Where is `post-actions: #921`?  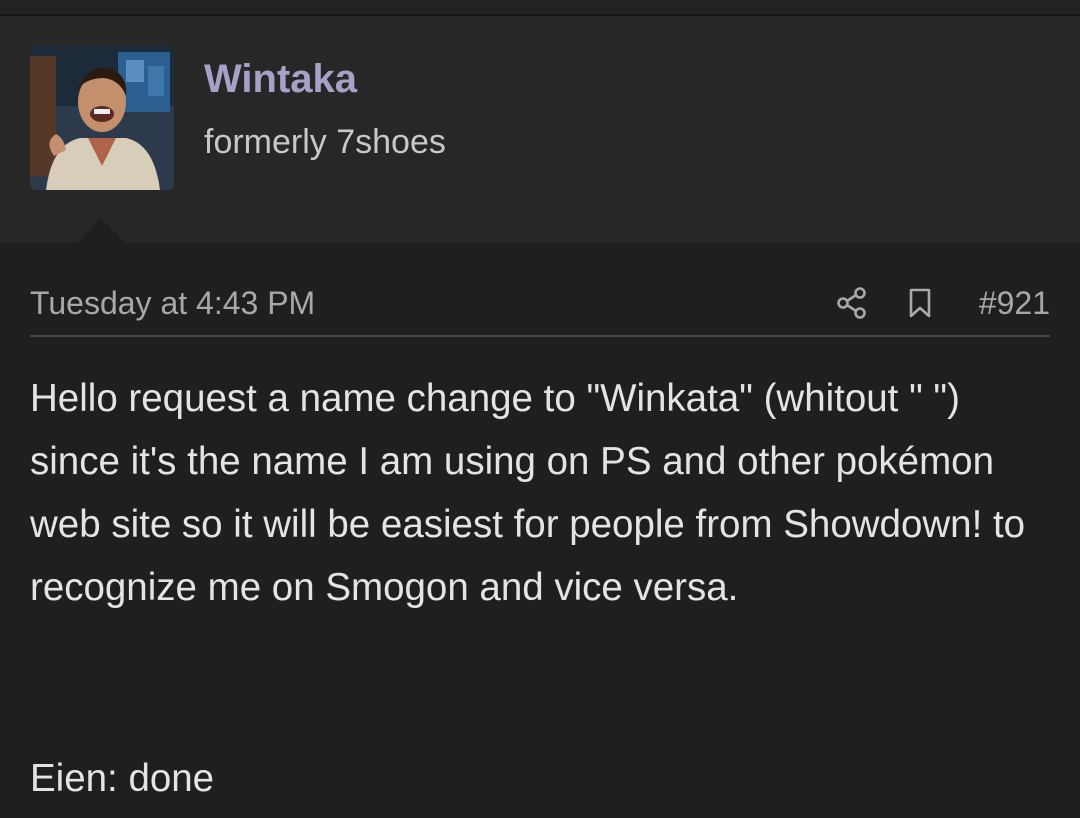
post-actions: #921 is located at coordinates (942, 303).